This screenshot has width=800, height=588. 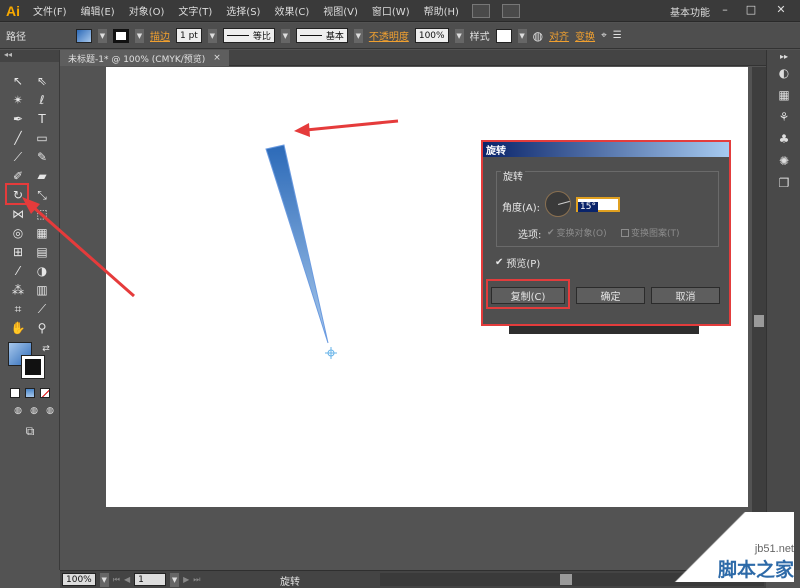 What do you see at coordinates (127, 579) in the screenshot?
I see `prev-page-icon: ◀` at bounding box center [127, 579].